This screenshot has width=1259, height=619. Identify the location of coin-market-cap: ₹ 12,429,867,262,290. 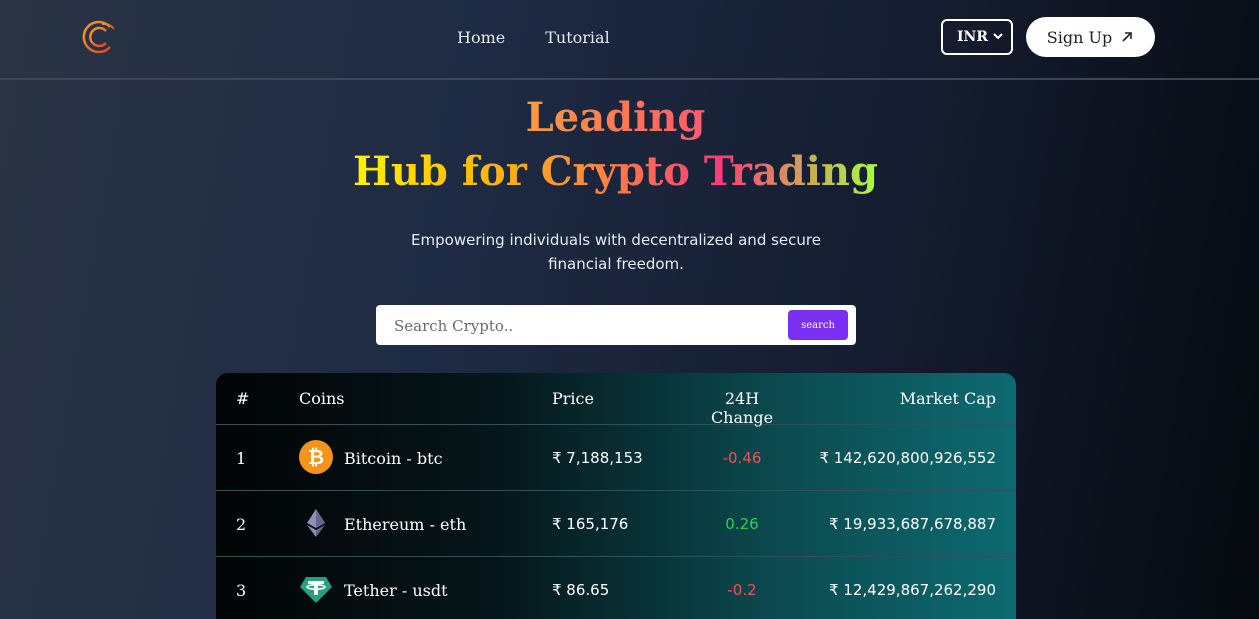
(912, 590).